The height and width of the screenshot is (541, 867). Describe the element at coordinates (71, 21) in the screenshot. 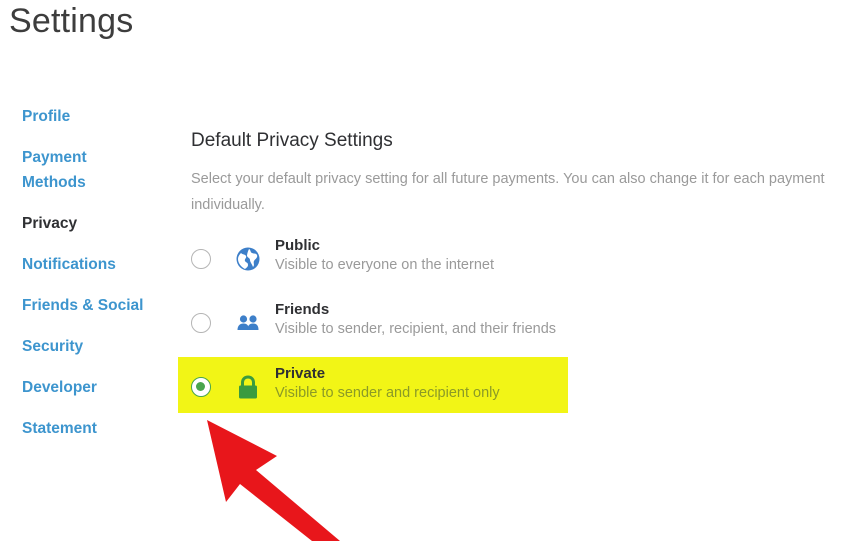

I see `page-title: Settings` at that location.